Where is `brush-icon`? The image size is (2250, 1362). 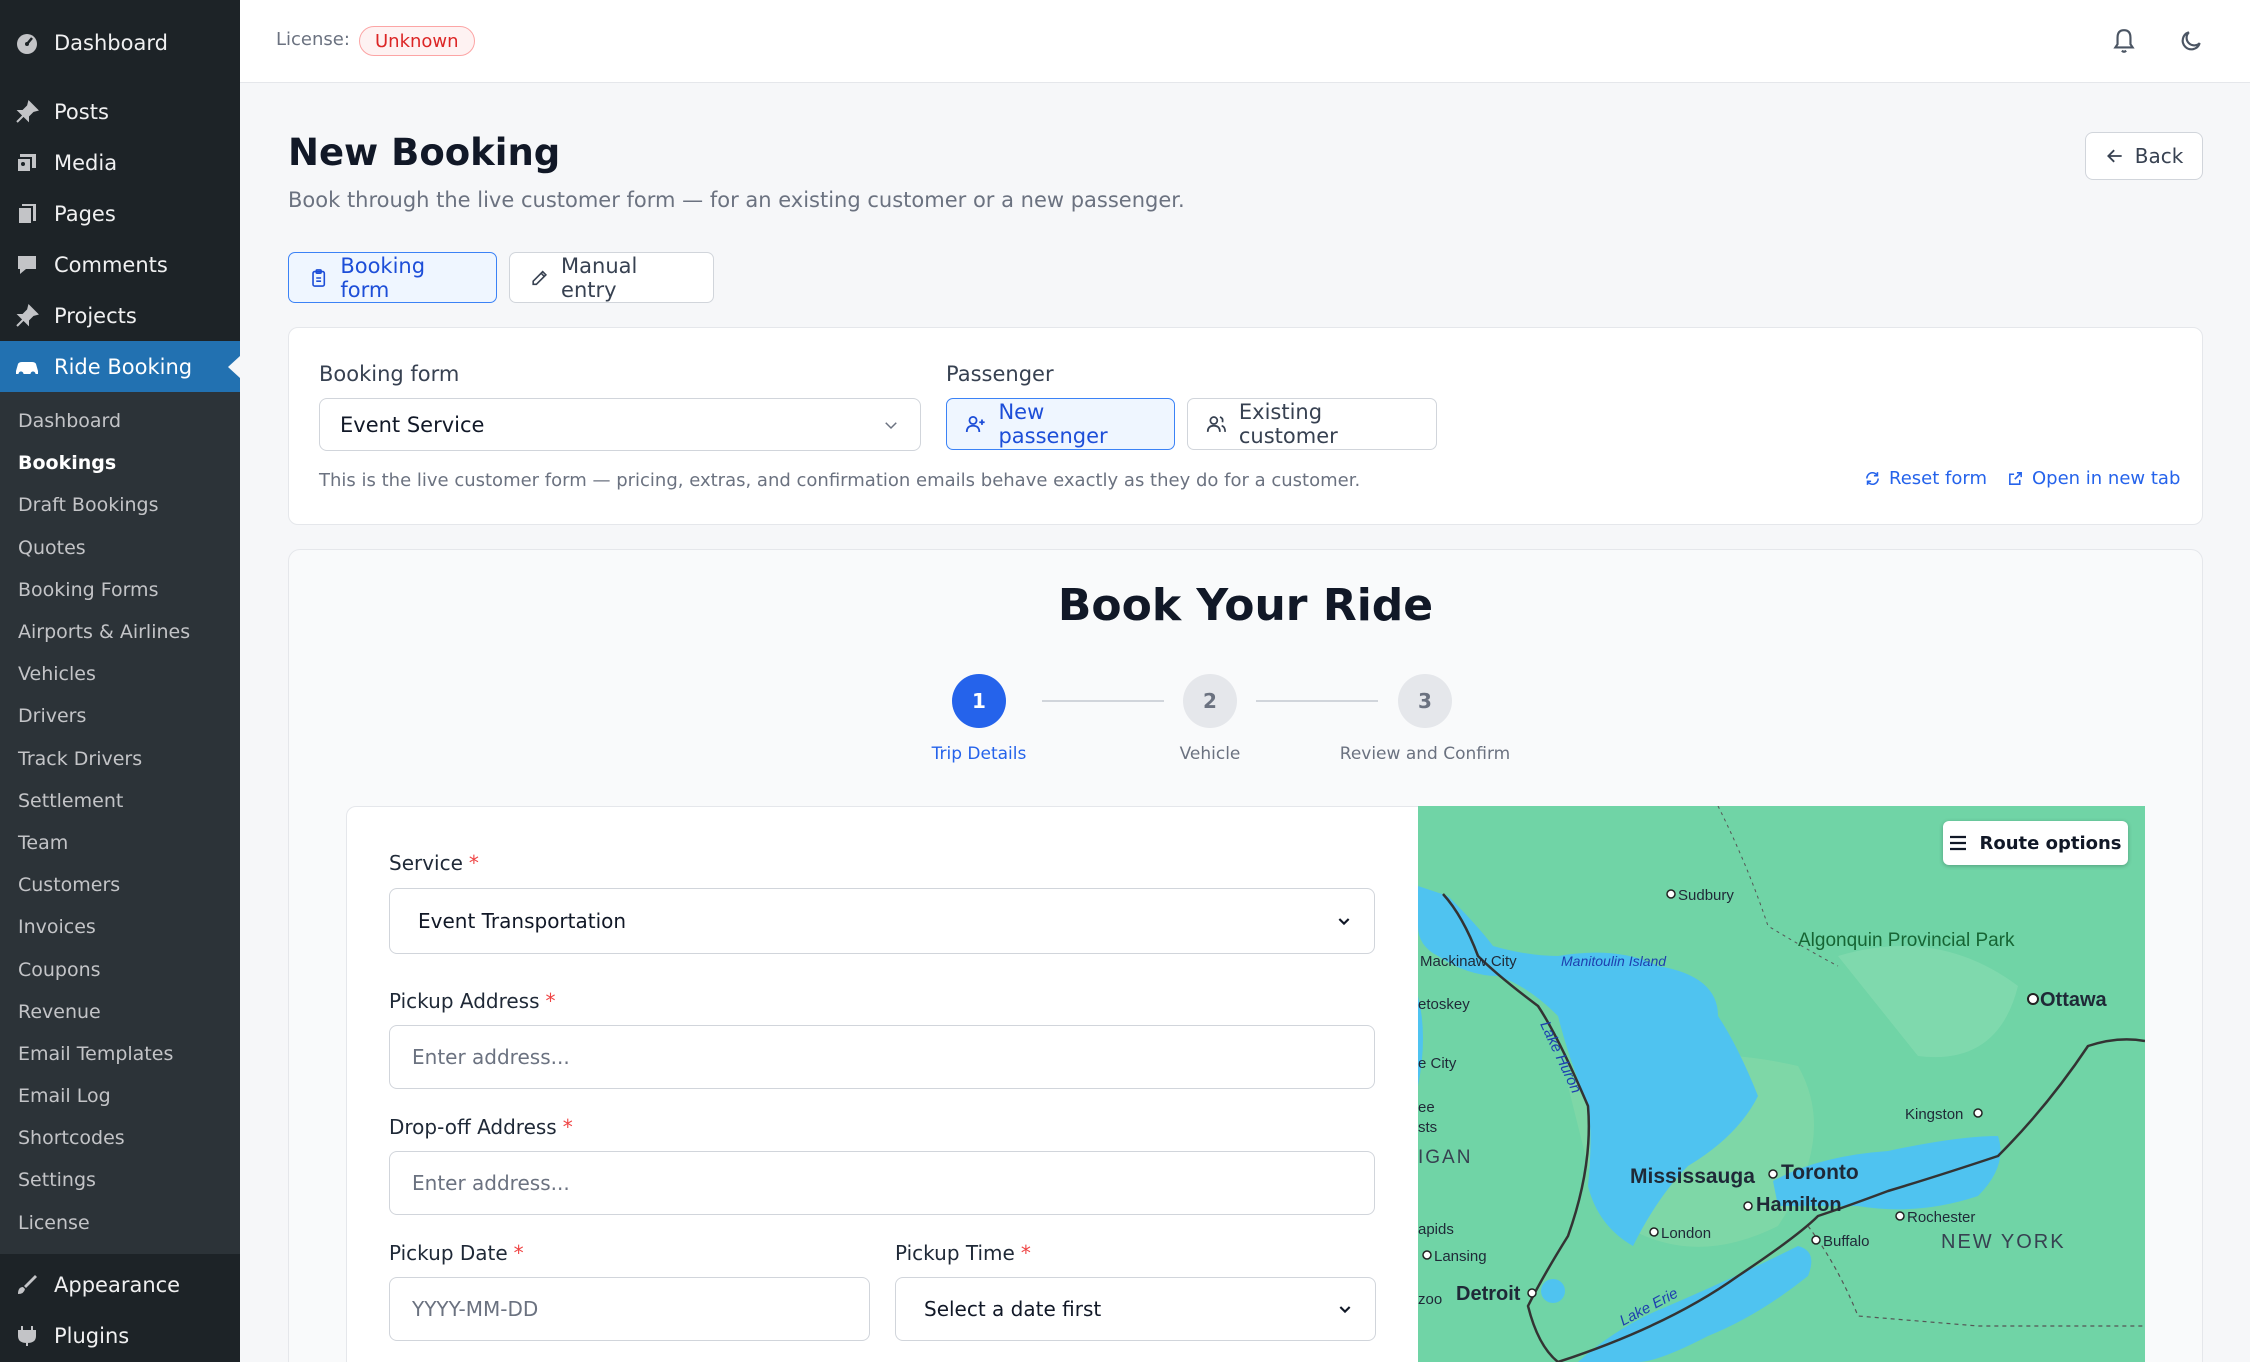 brush-icon is located at coordinates (27, 1285).